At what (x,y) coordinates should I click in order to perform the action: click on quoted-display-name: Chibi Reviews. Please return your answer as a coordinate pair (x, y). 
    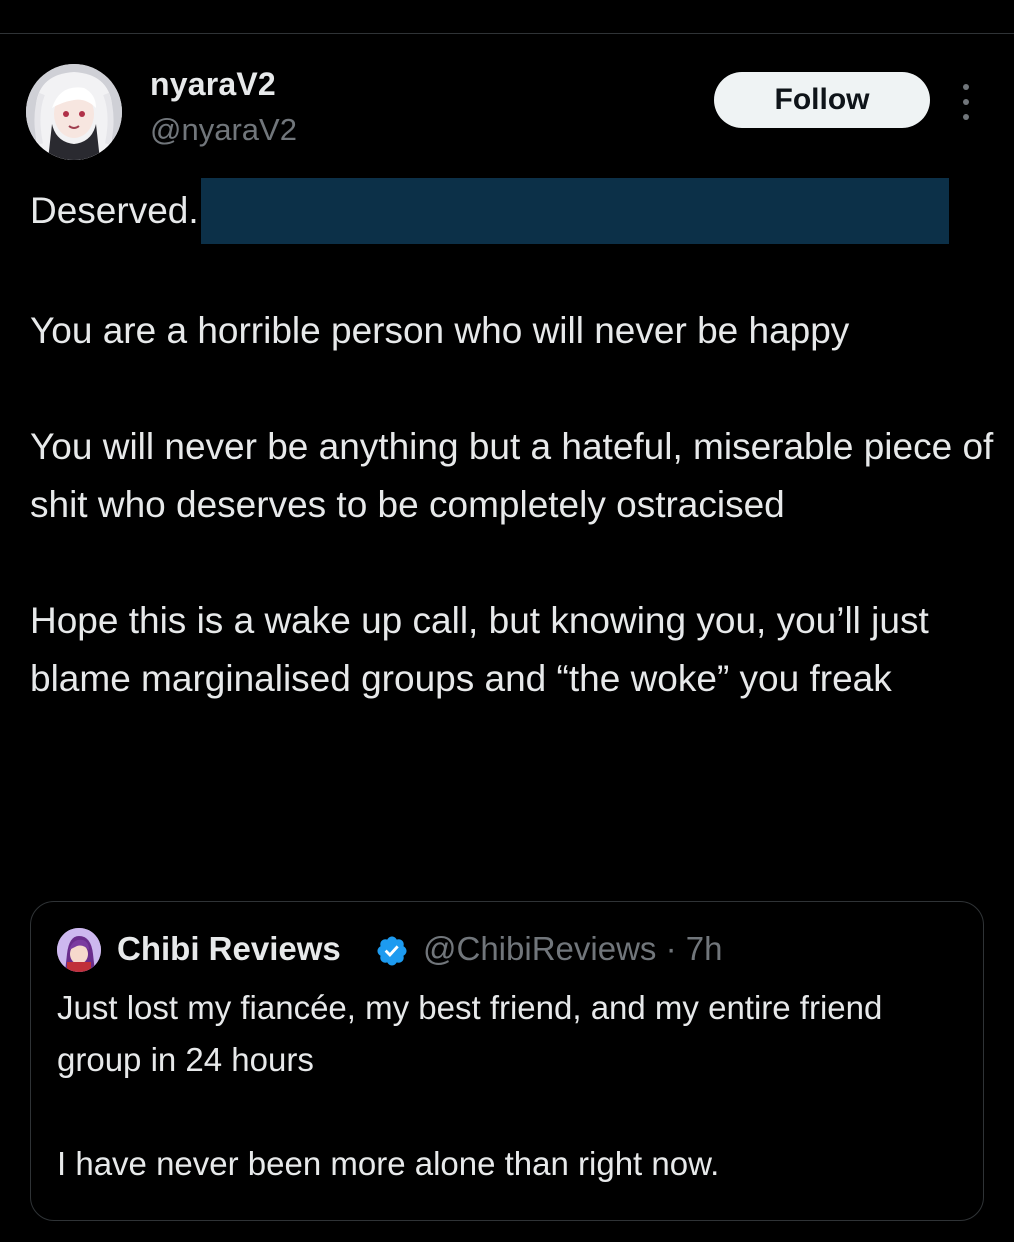
    Looking at the image, I should click on (229, 949).